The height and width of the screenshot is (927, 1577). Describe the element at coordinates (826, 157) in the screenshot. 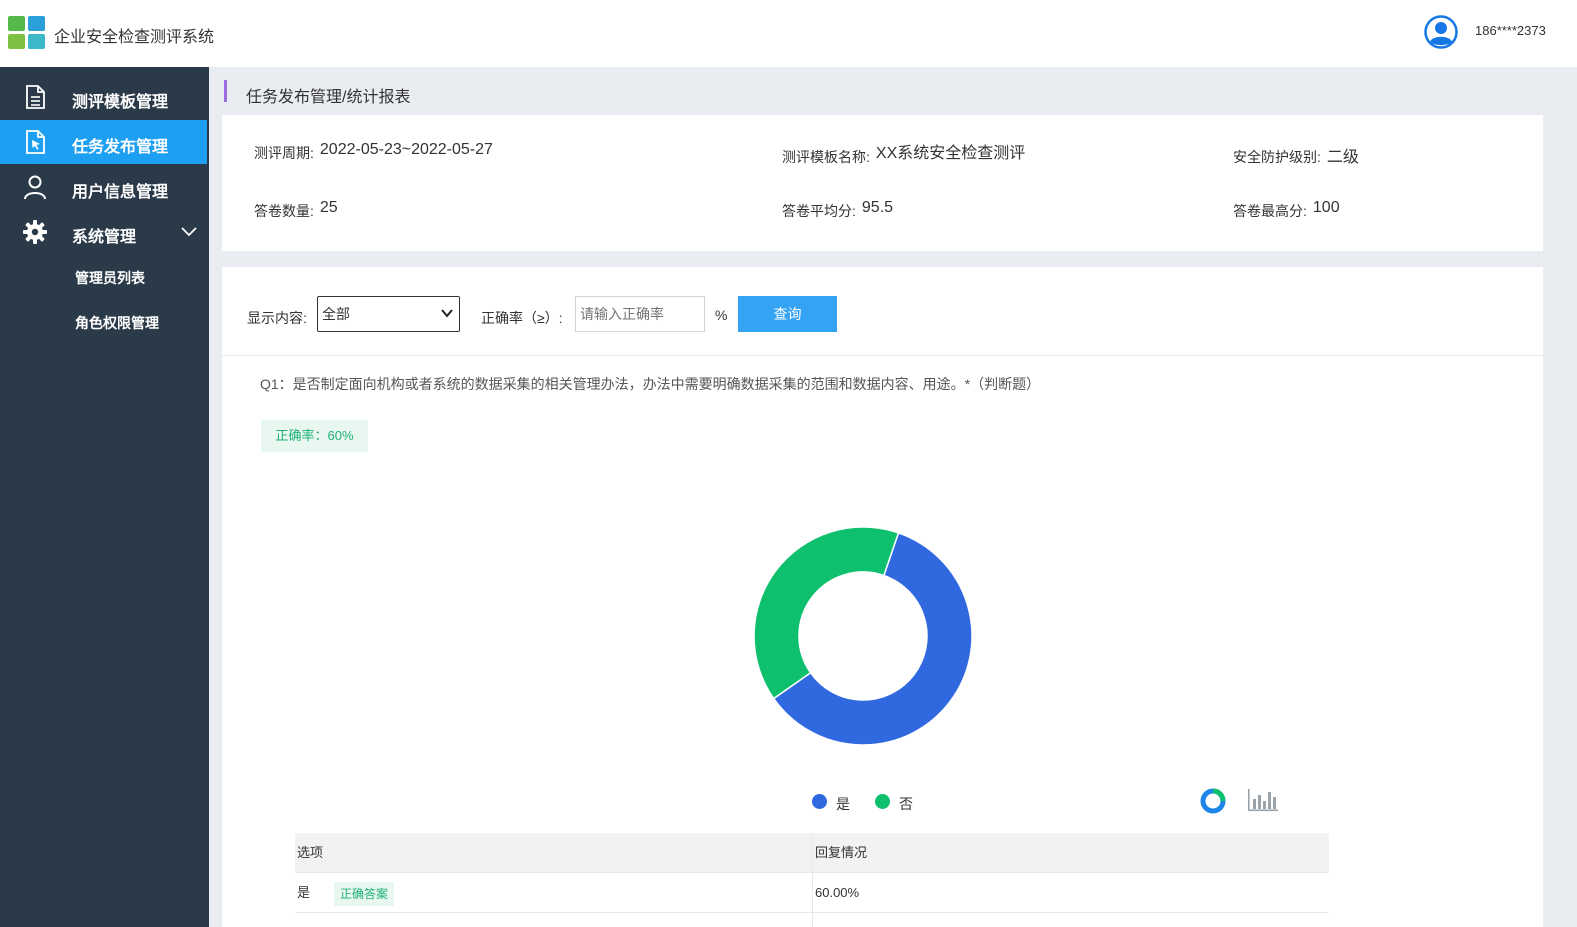

I see `info-label: 测评模板名称:` at that location.